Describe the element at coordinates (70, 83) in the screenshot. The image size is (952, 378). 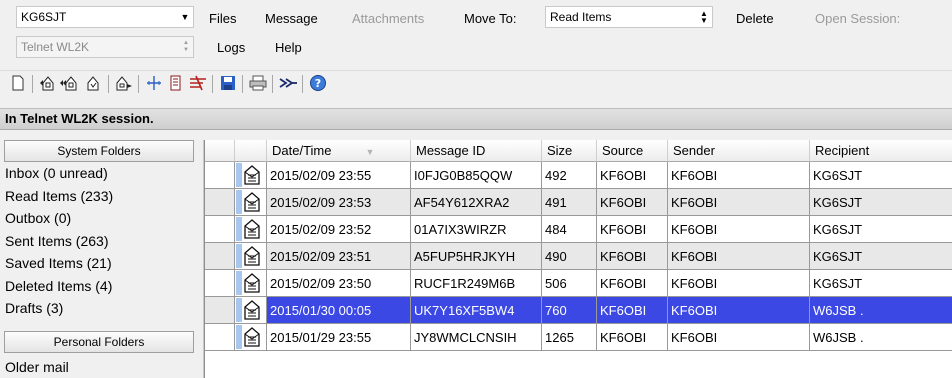
I see `reply-all-icon` at that location.